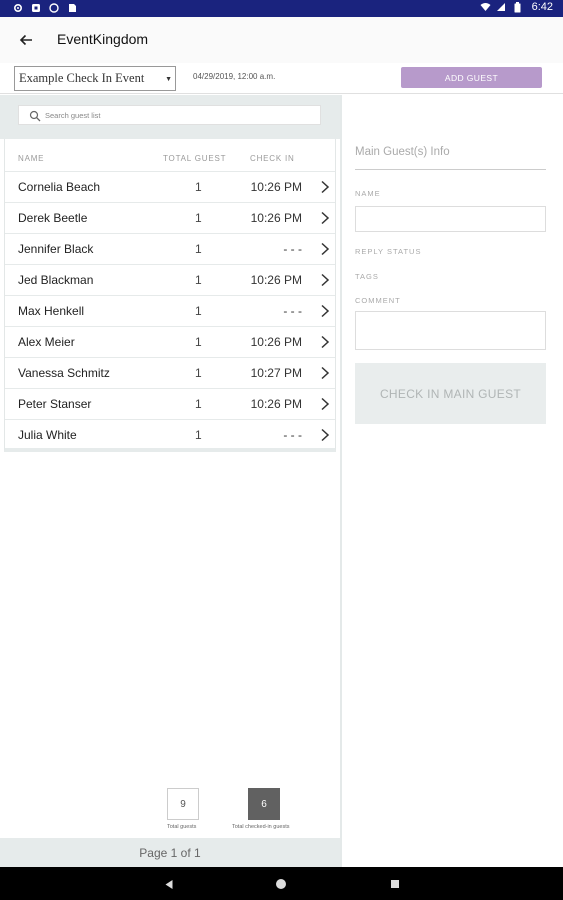 The image size is (563, 900). I want to click on wifi-icon, so click(485, 7).